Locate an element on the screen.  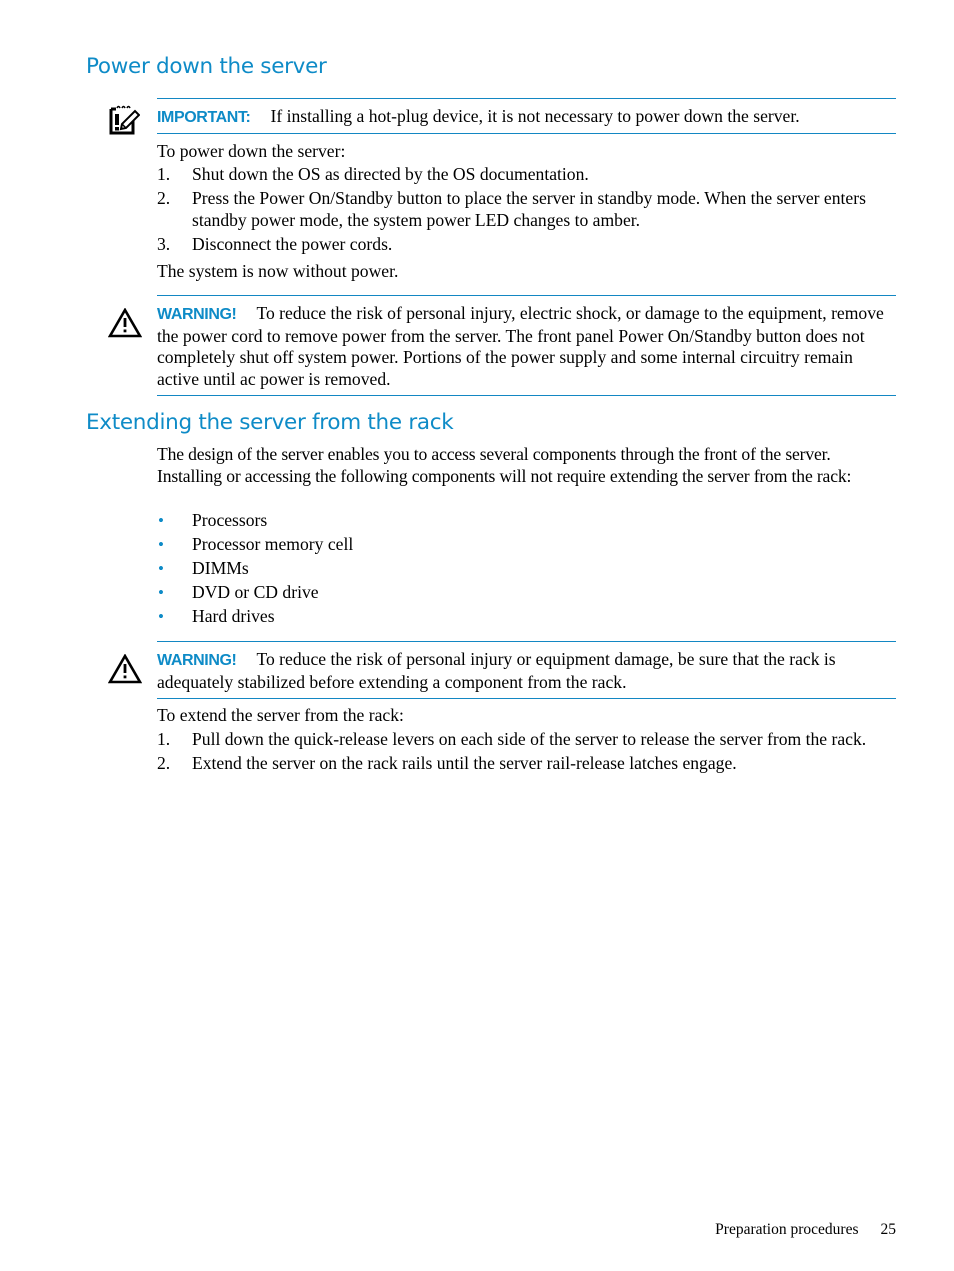
list-item: • DIMMs is located at coordinates (527, 569).